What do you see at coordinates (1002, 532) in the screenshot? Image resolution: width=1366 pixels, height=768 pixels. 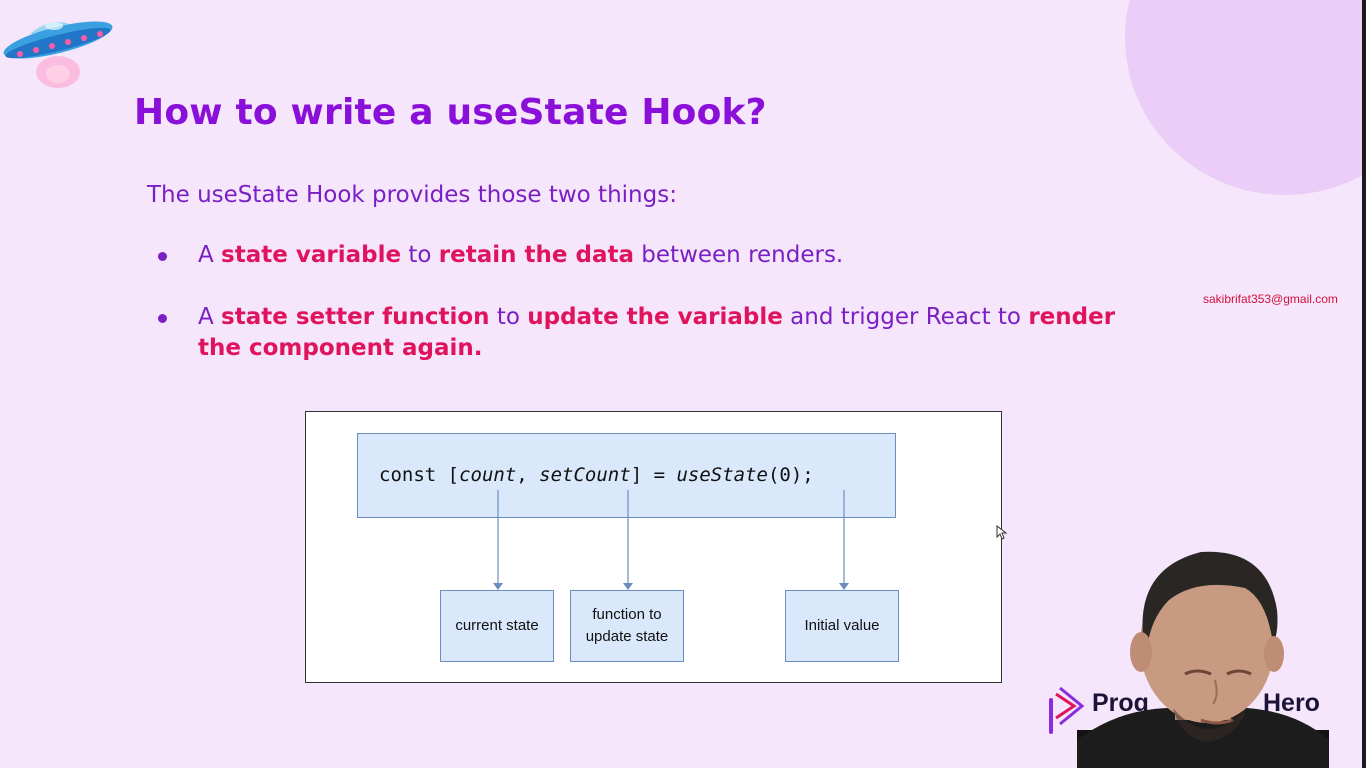 I see `mouse-cursor-icon` at bounding box center [1002, 532].